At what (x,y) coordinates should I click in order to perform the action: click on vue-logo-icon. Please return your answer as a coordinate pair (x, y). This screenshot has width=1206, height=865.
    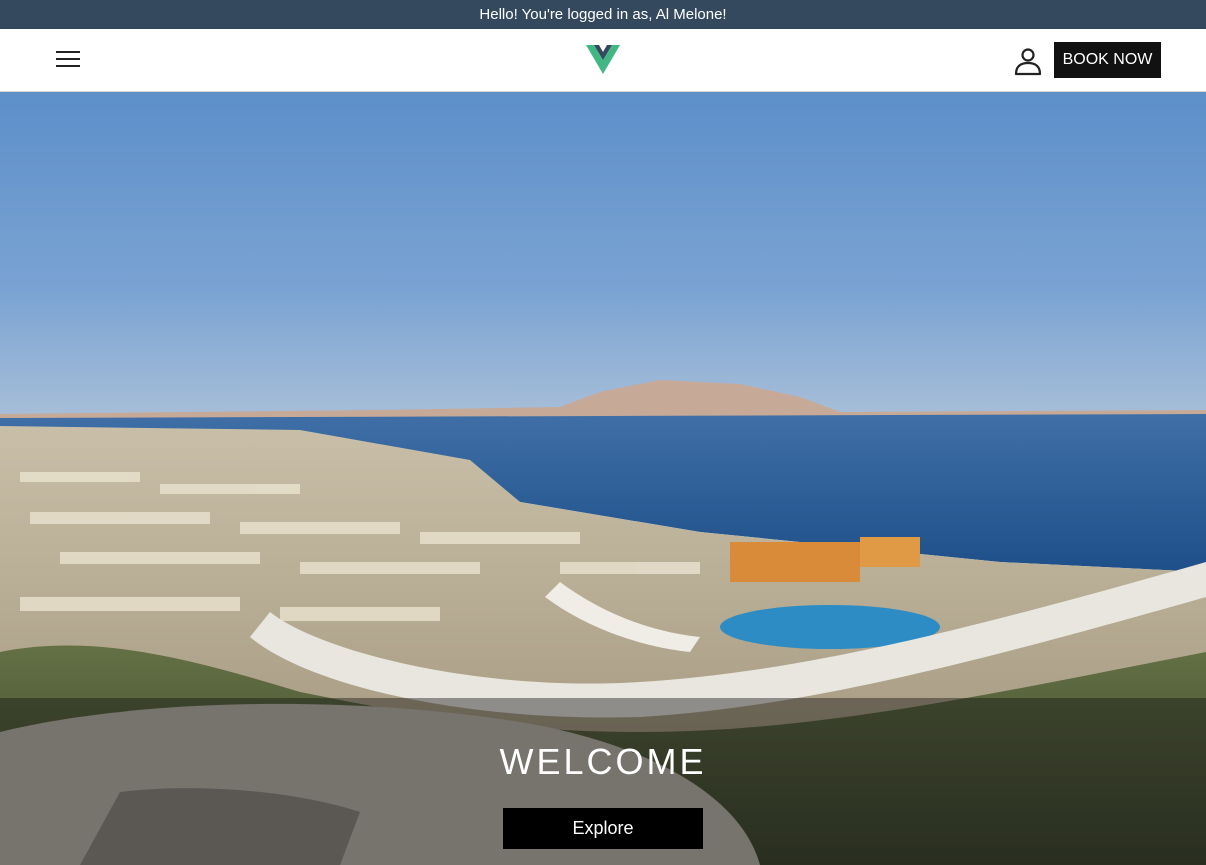
    Looking at the image, I should click on (603, 59).